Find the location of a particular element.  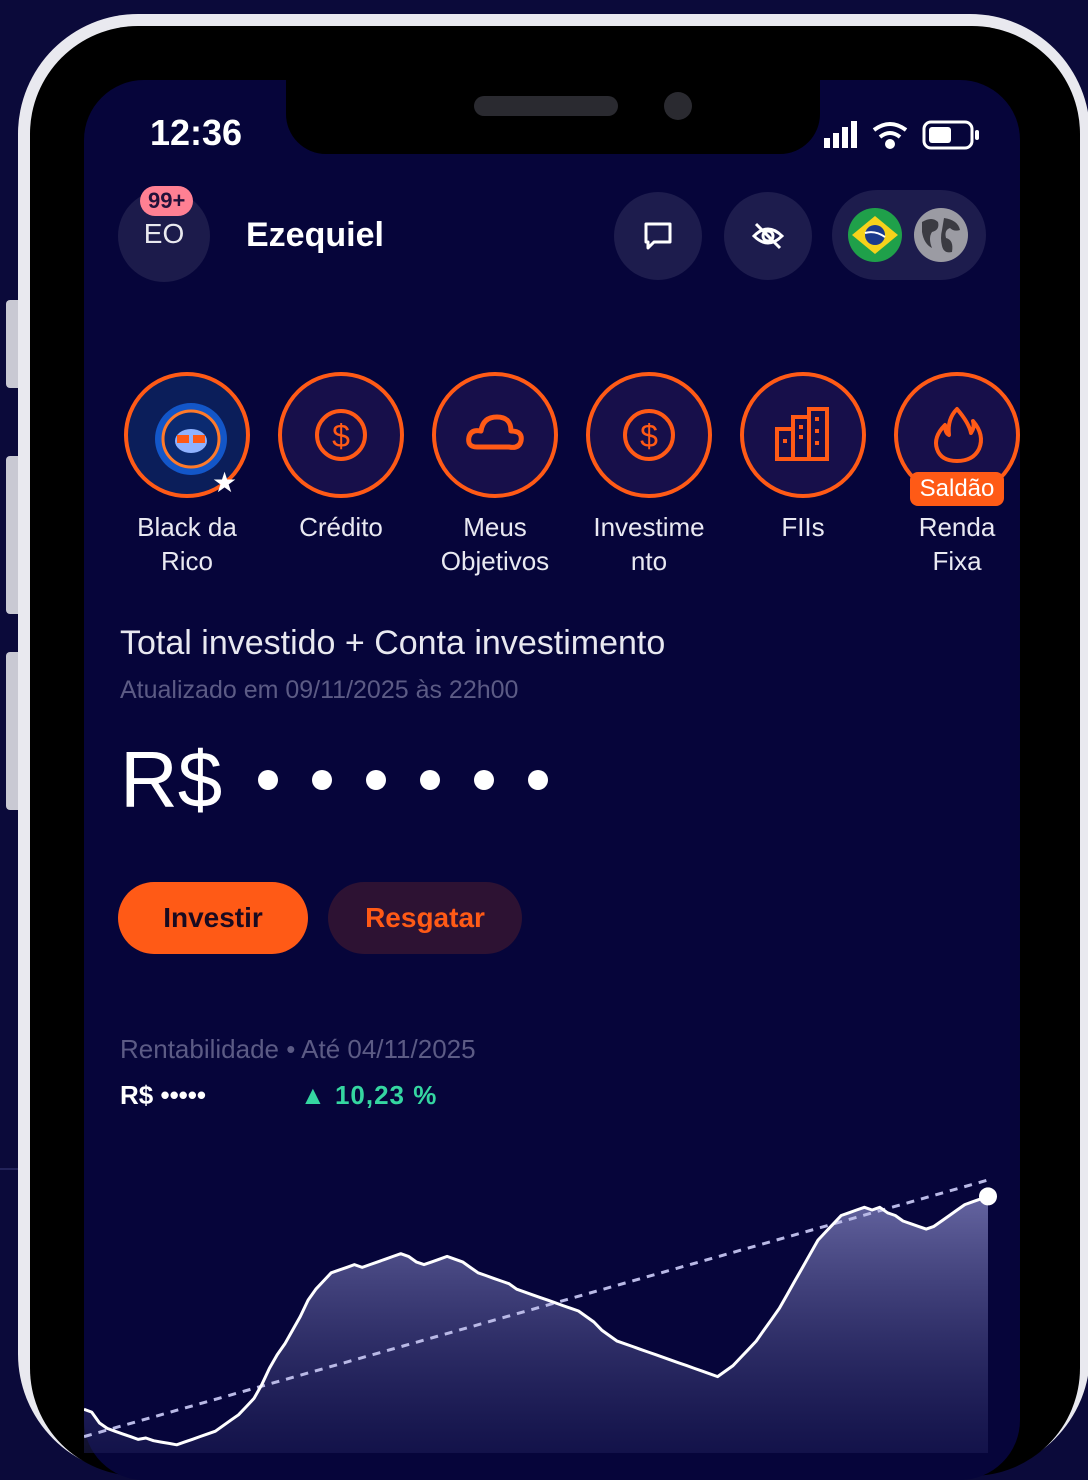

eye-off-icon is located at coordinates (768, 236).